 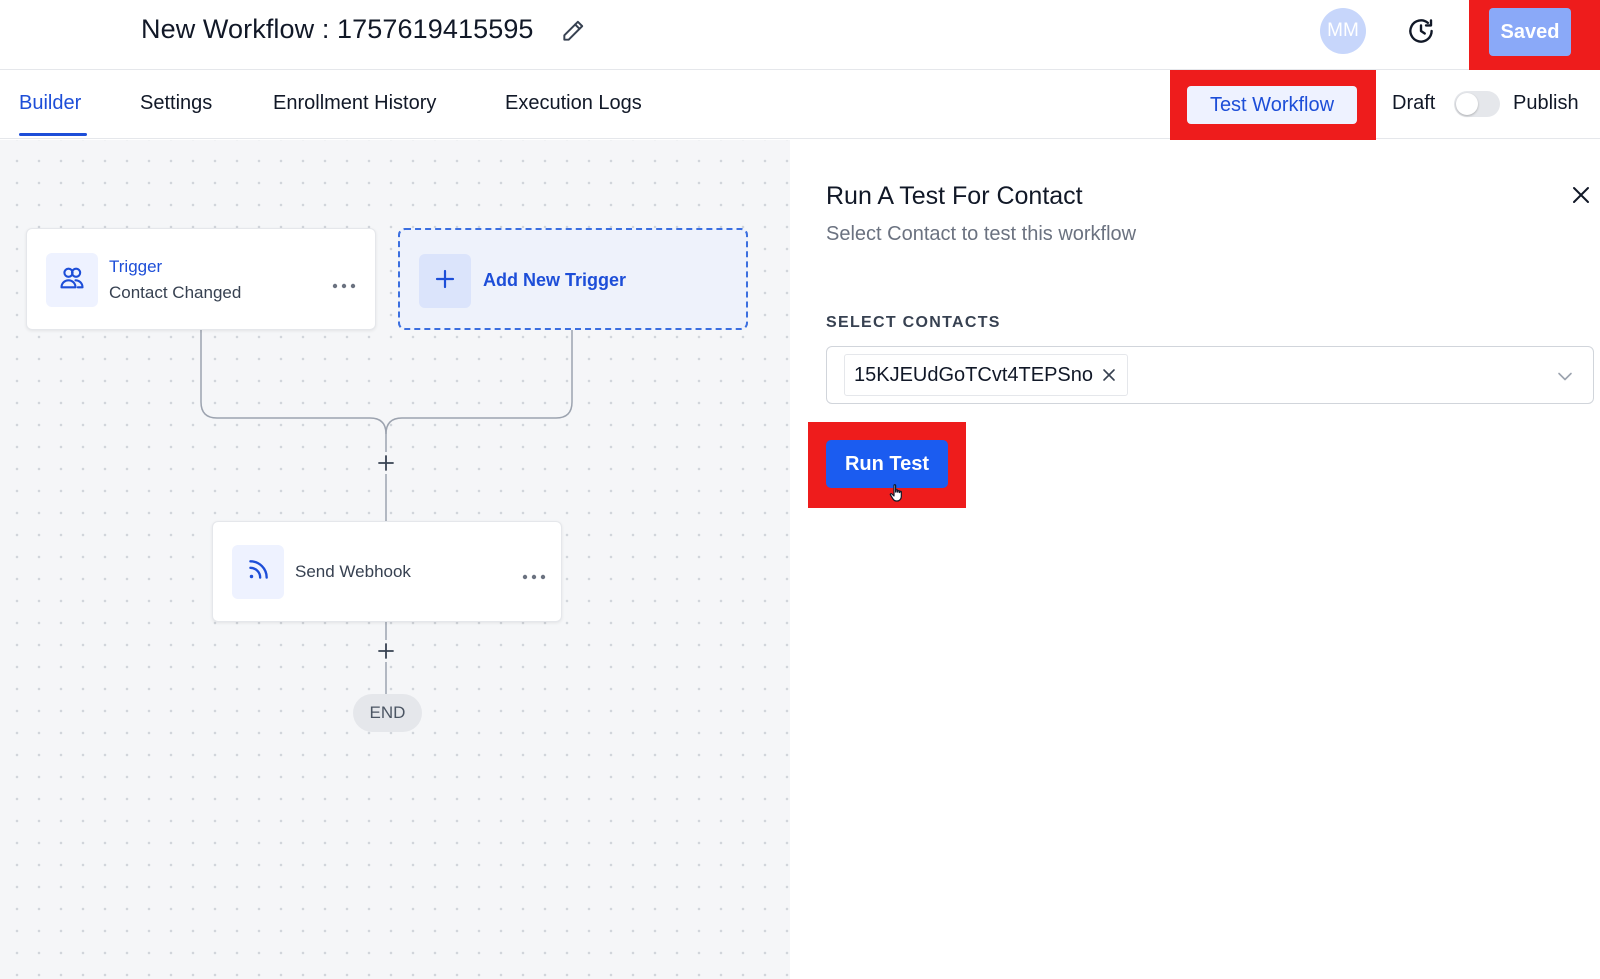 What do you see at coordinates (973, 374) in the screenshot?
I see `contact-chip-text: 15KJEUdGoTCvt4TEPSno` at bounding box center [973, 374].